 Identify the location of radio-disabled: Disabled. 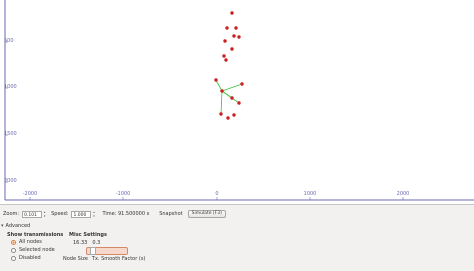
(26, 258).